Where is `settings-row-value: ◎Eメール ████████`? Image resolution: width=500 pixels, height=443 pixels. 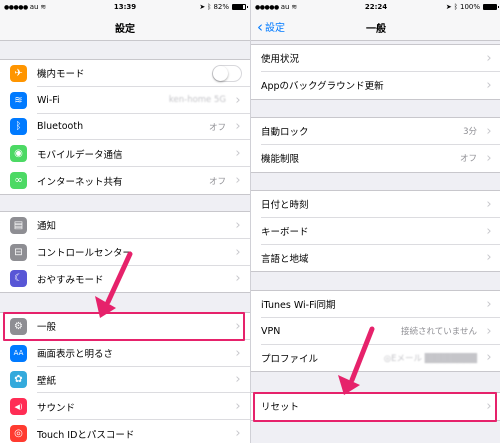
settings-row-value: ◎Eメール ████████ is located at coordinates (430, 358).